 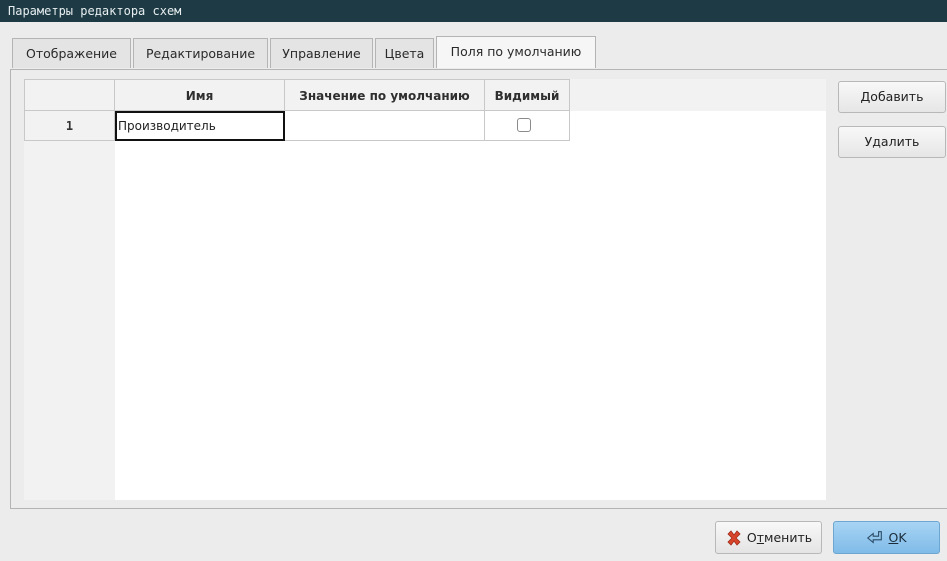 I want to click on row-header: 1, so click(x=69, y=126).